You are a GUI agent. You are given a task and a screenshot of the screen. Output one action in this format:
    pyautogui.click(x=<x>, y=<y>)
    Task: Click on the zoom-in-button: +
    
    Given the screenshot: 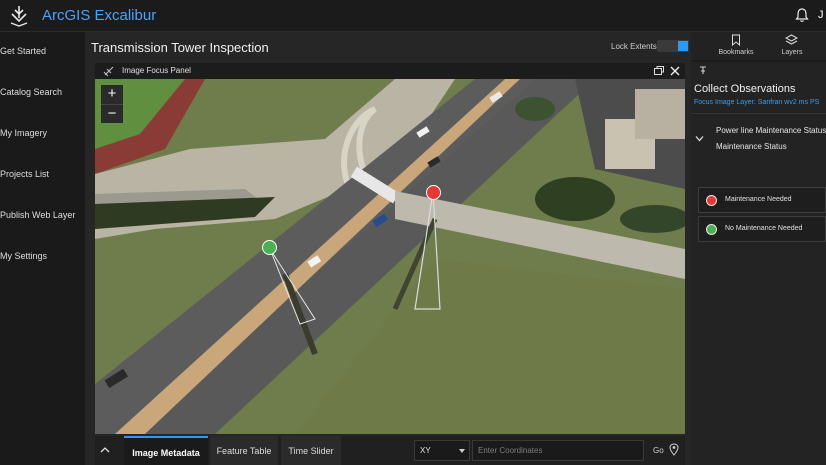 What is the action you would take?
    pyautogui.click(x=112, y=94)
    